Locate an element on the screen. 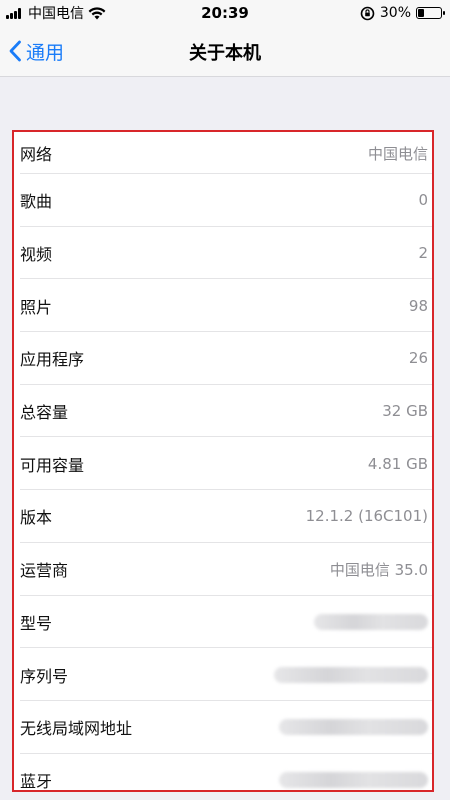 This screenshot has width=450, height=800. row-label: 版本 is located at coordinates (36, 518).